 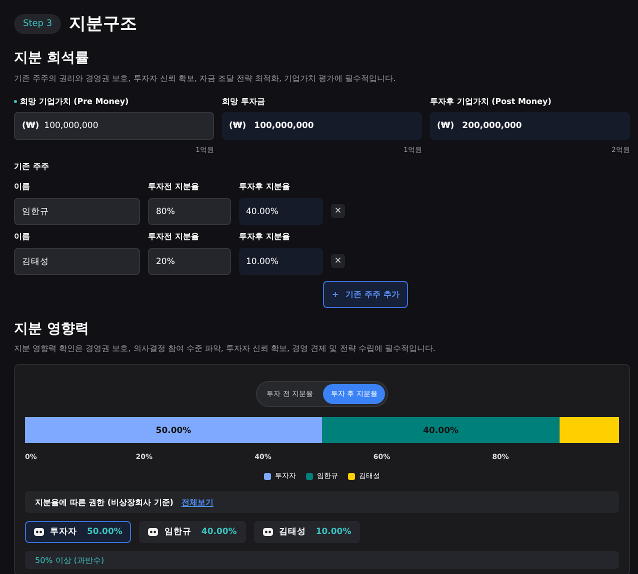 I want to click on page-title: 지분구조, so click(x=103, y=24).